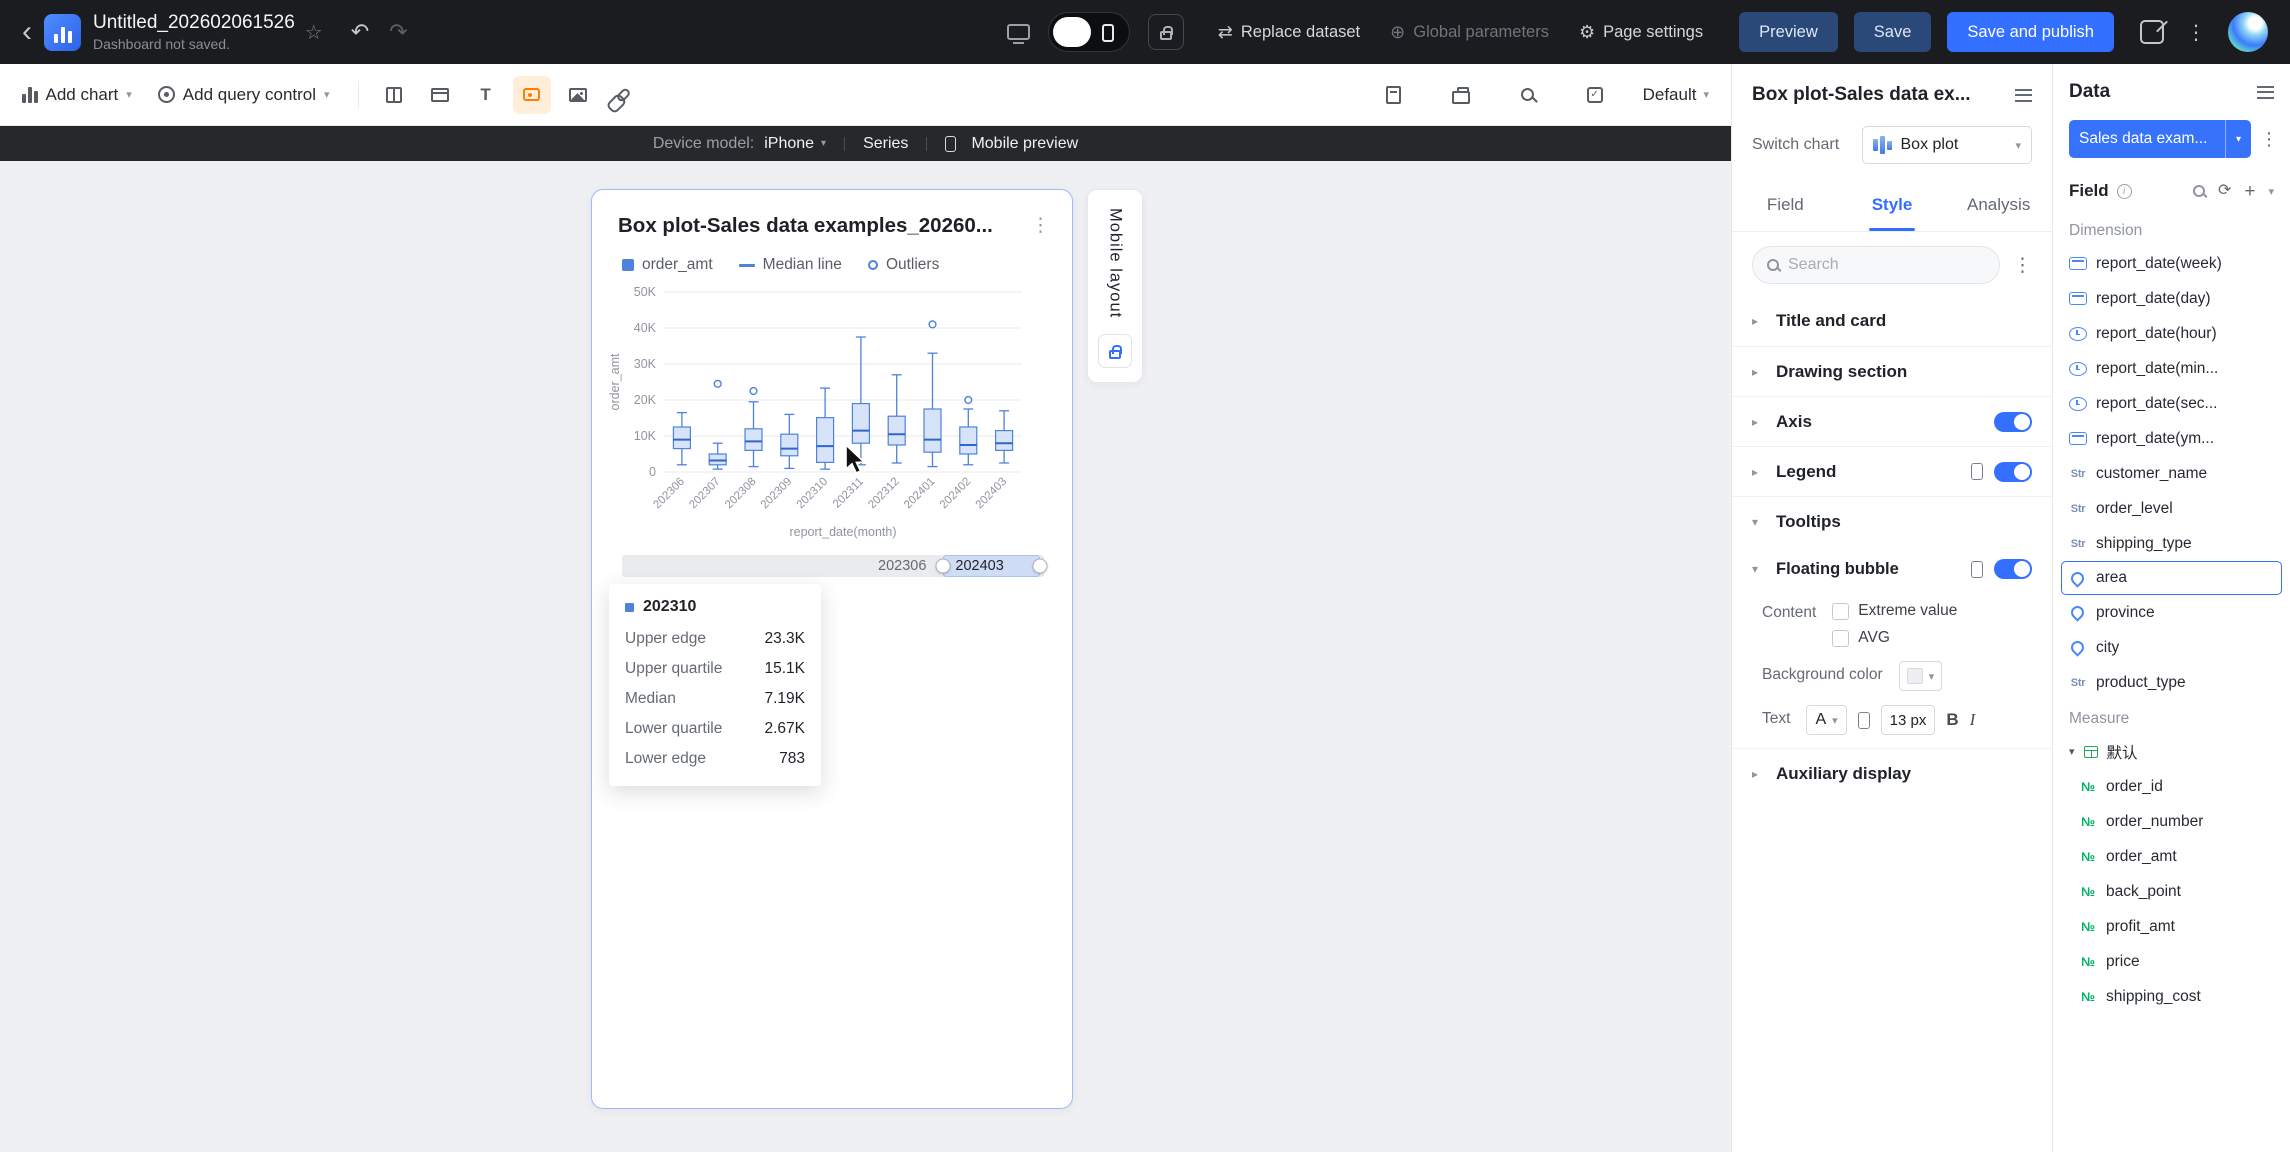 This screenshot has width=2290, height=1152. I want to click on measure-field-item: order_number, so click(2171, 821).